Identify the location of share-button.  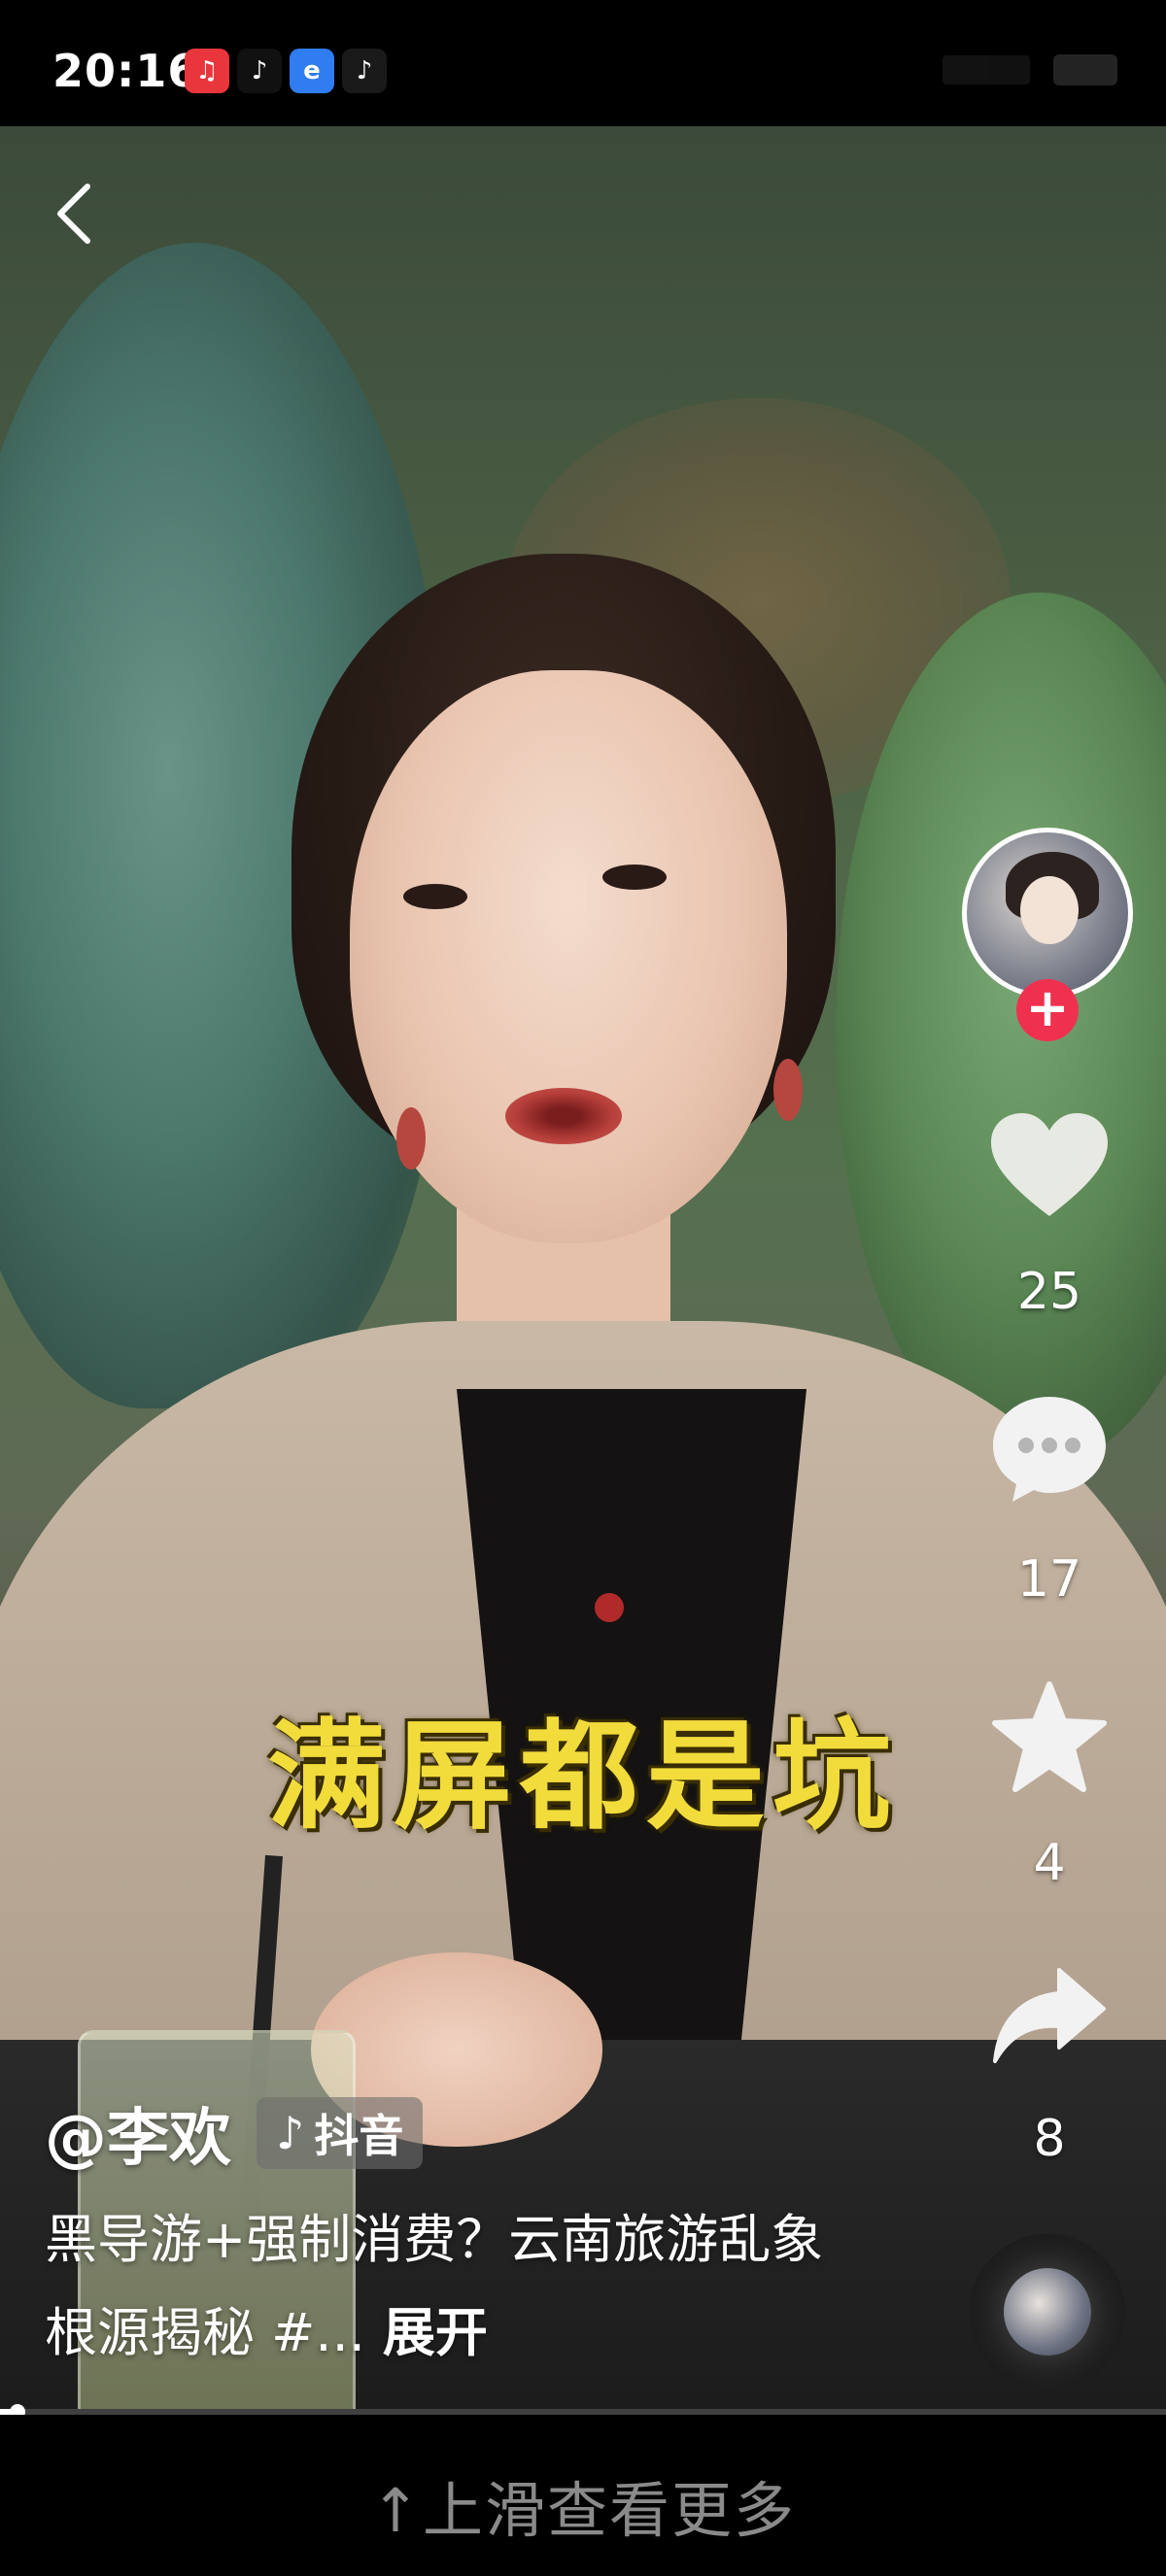
(1049, 2018).